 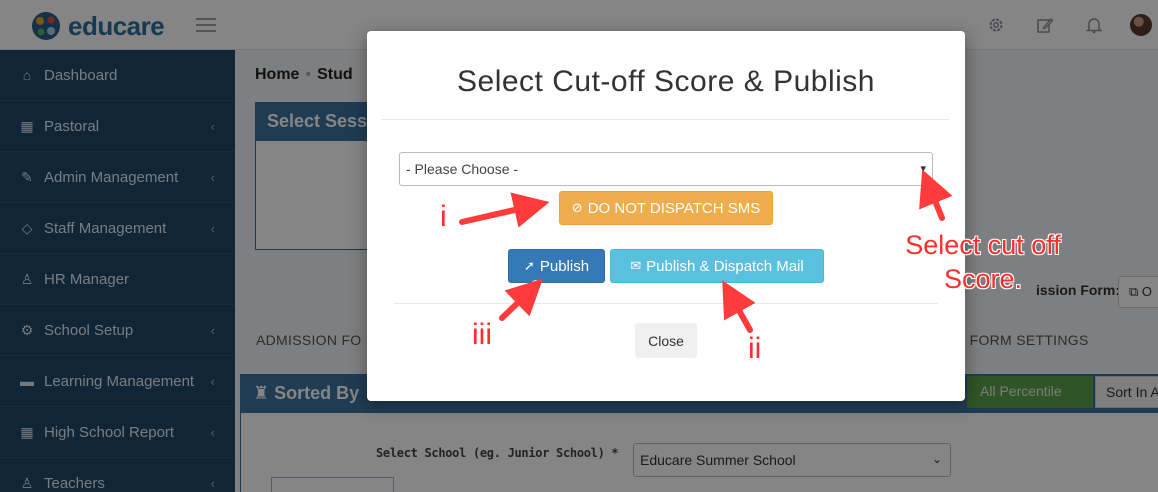 What do you see at coordinates (556, 266) in the screenshot?
I see `publish-button: ➚ Publish` at bounding box center [556, 266].